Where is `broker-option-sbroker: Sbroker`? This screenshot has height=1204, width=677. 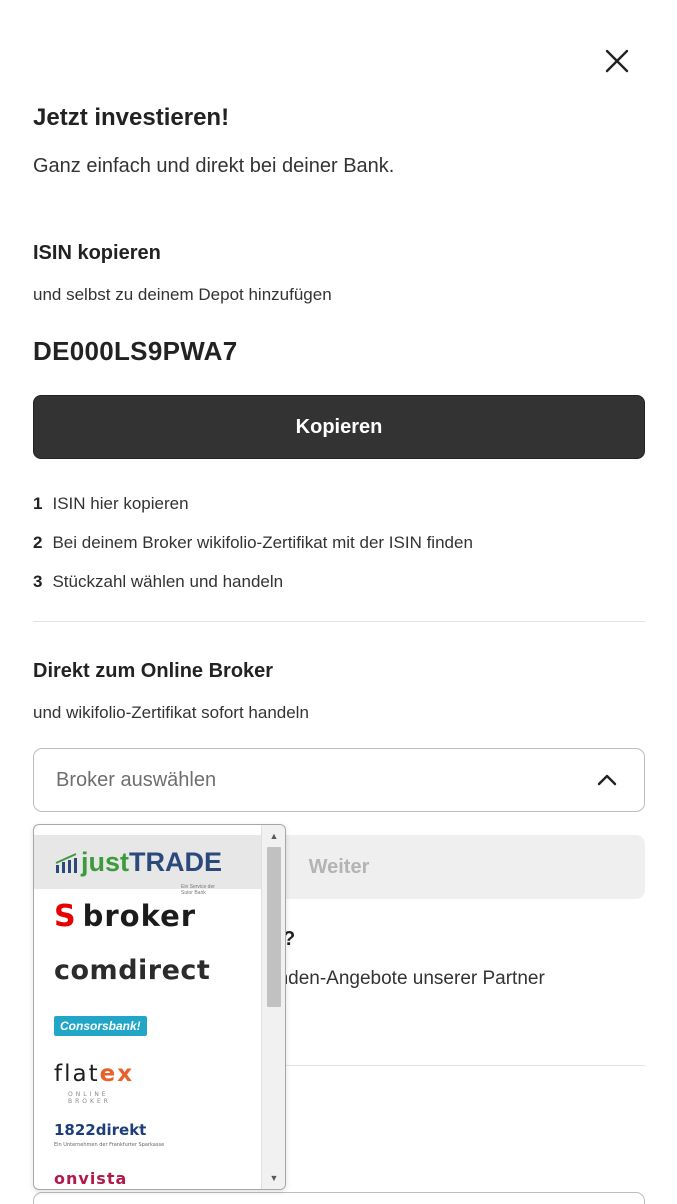 broker-option-sbroker: Sbroker is located at coordinates (148, 916).